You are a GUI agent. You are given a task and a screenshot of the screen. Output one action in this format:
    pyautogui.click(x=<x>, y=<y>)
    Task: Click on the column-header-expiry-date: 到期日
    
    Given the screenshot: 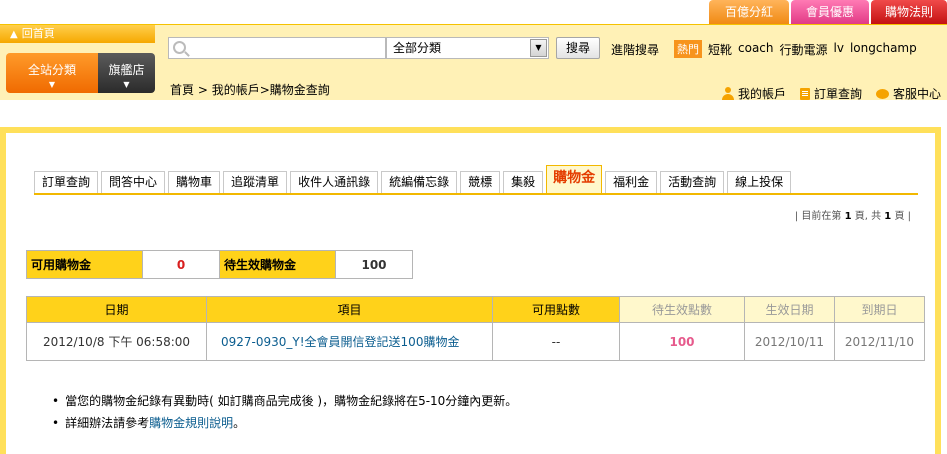 What is the action you would take?
    pyautogui.click(x=879, y=309)
    